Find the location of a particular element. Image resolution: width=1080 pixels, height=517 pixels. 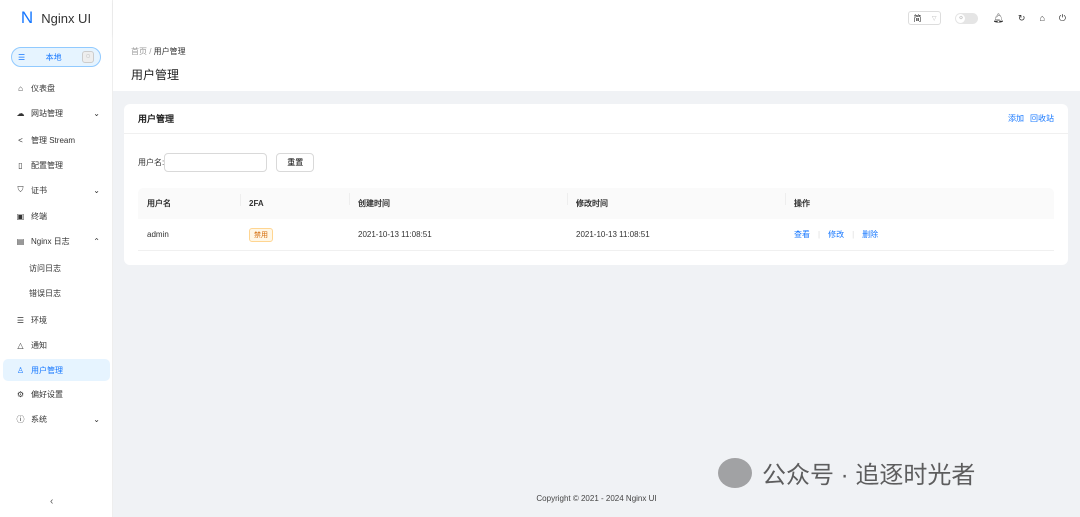

sidebar-item: ⛉ 证书 ⌄ is located at coordinates (56, 190).